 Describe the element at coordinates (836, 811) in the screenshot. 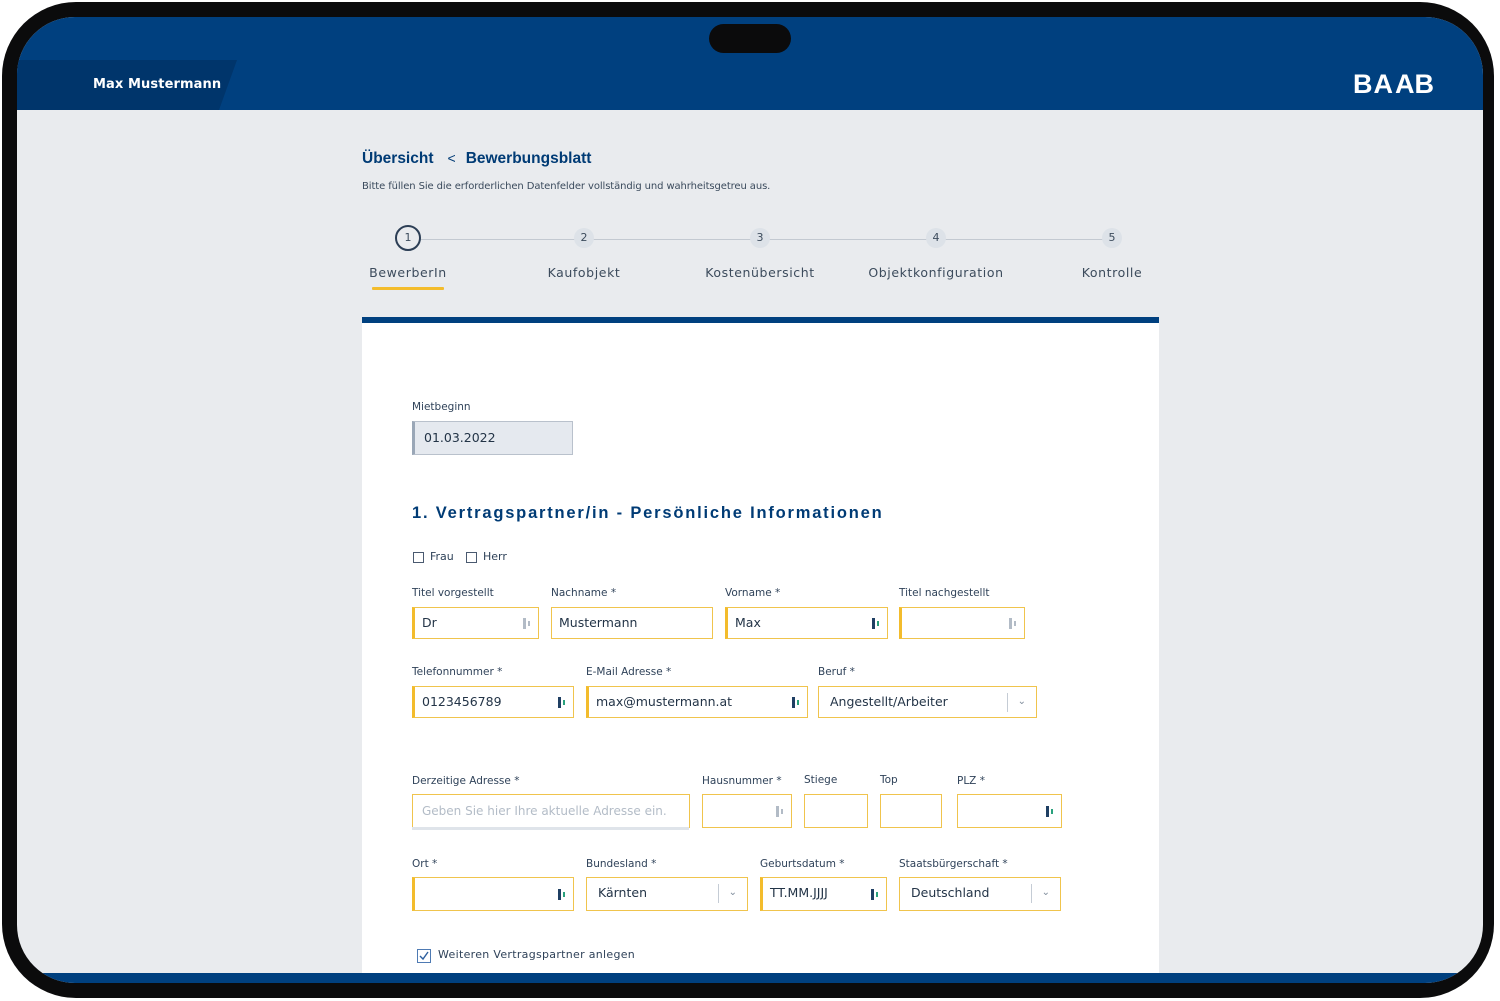

I see `stiege-input` at that location.